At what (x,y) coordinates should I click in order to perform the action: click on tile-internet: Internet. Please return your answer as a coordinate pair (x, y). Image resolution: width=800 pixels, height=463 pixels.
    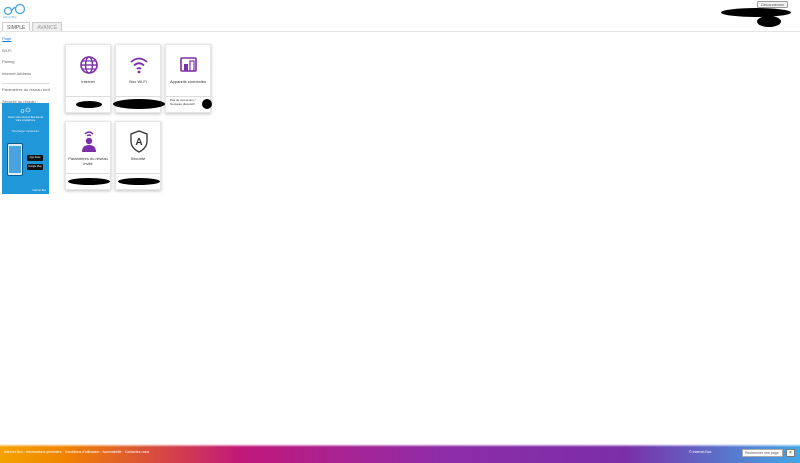
    Looking at the image, I should click on (88, 78).